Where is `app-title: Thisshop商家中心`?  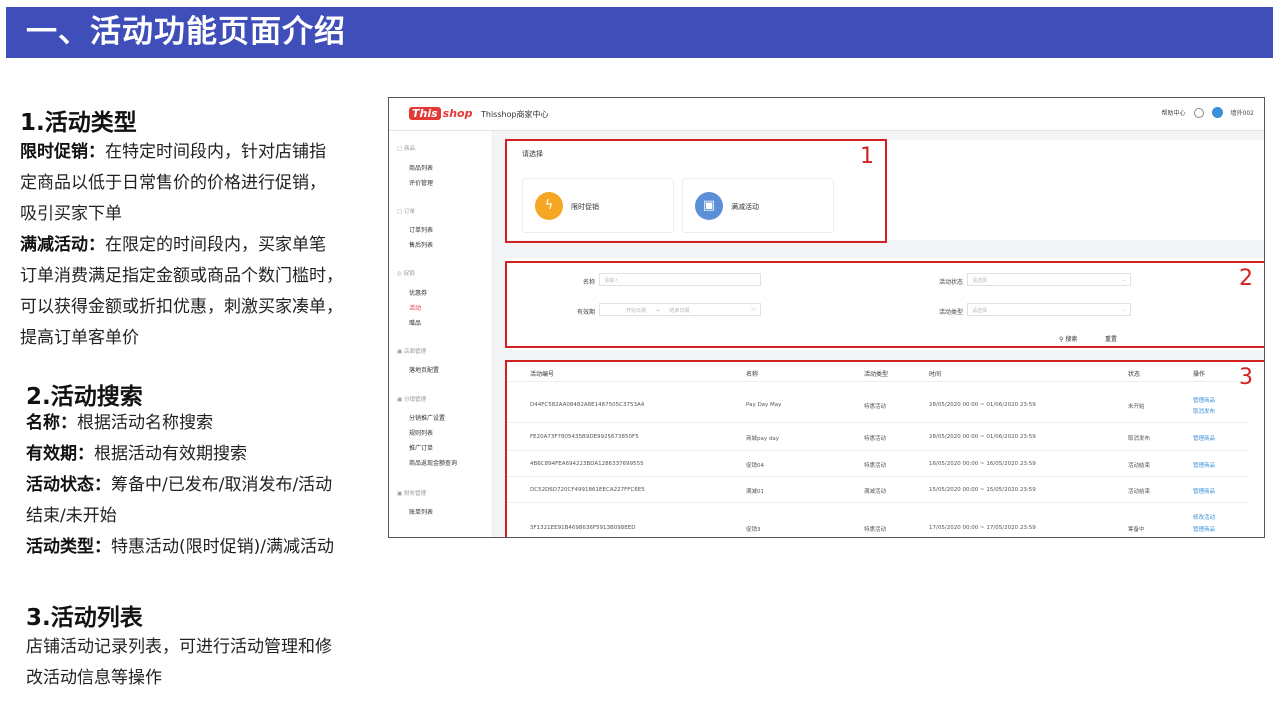 app-title: Thisshop商家中心 is located at coordinates (515, 114).